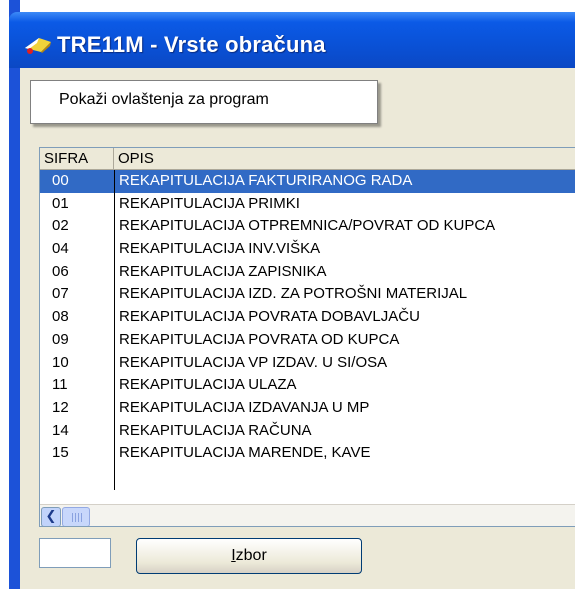  What do you see at coordinates (307, 204) in the screenshot?
I see `table-row: 01 REKAPITULACIJA PRIMKI` at bounding box center [307, 204].